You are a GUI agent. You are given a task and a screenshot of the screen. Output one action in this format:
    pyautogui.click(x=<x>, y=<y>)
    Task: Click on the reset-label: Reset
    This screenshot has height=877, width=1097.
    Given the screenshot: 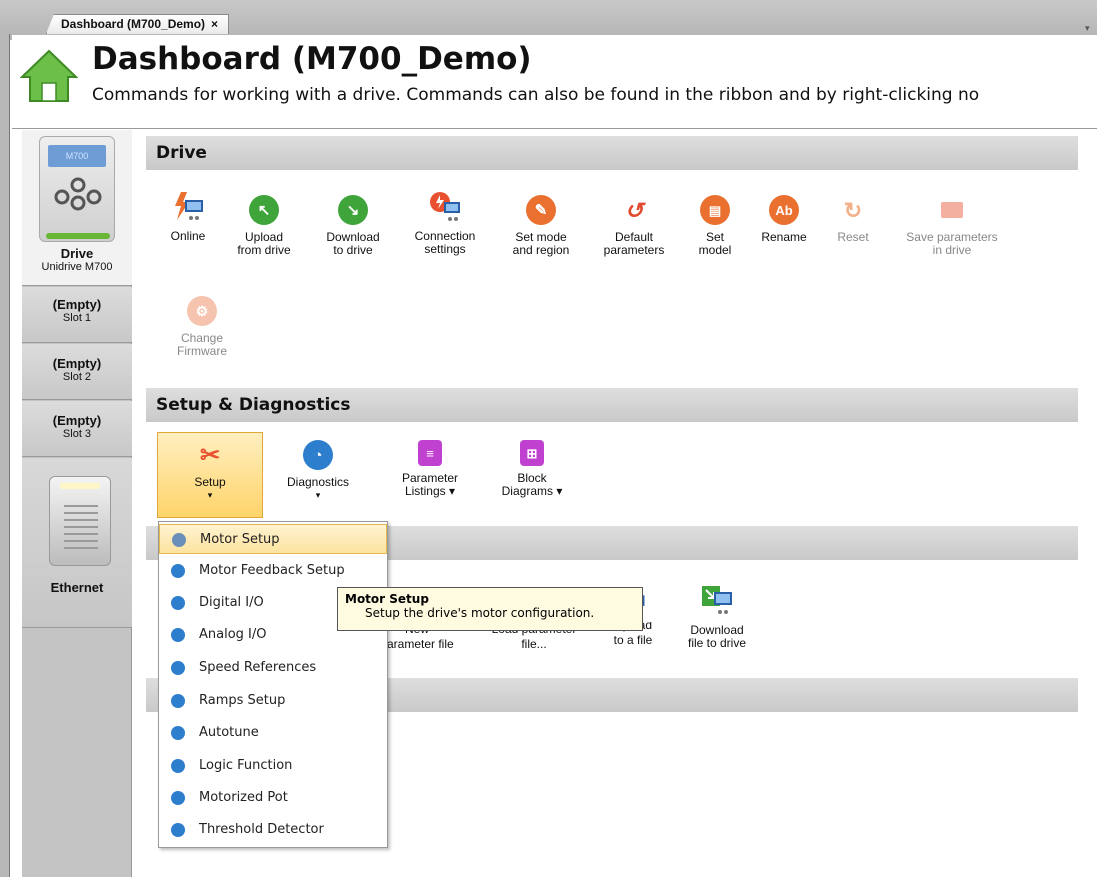 What is the action you would take?
    pyautogui.click(x=853, y=237)
    